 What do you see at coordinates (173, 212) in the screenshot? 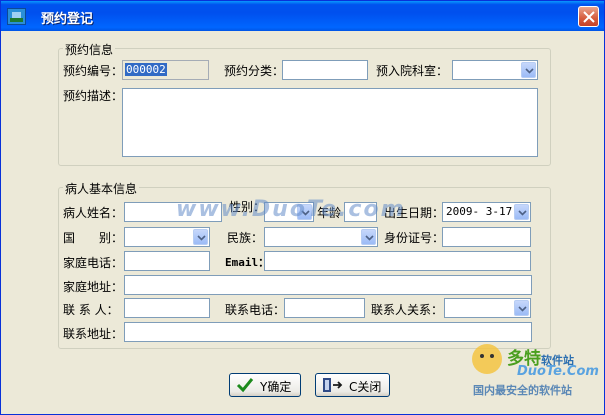
I see `patient-name-input` at bounding box center [173, 212].